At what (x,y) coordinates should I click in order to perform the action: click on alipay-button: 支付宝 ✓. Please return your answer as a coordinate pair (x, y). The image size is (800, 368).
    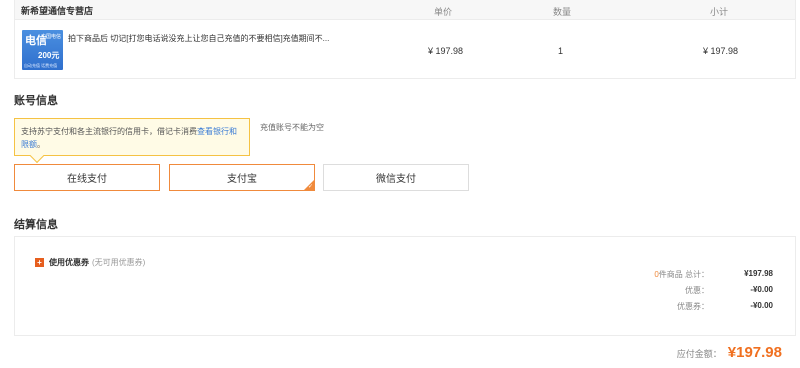
    Looking at the image, I should click on (242, 177).